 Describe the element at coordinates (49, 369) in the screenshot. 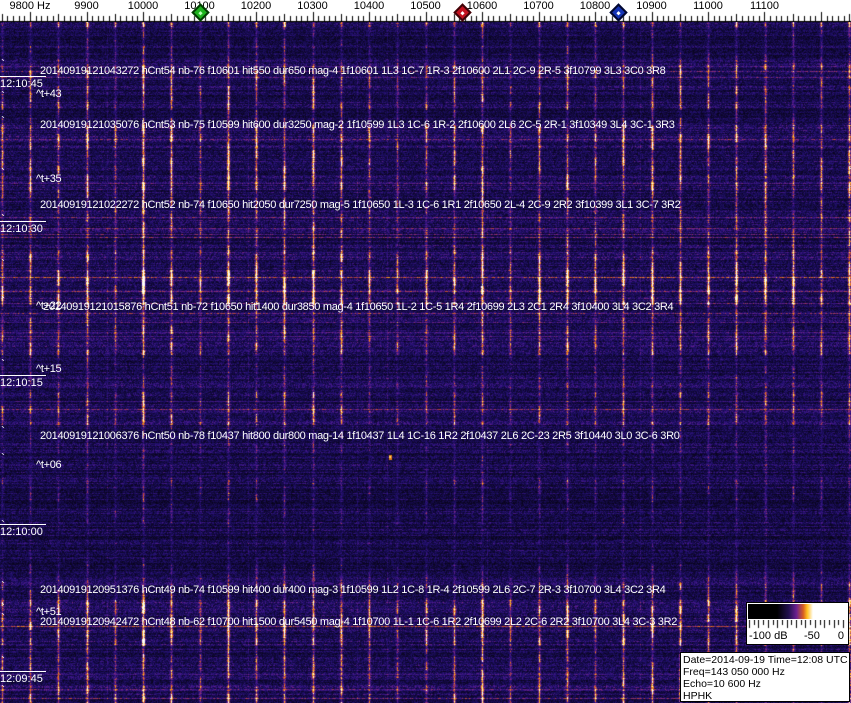

I see `time-offset-label: ^t+15` at that location.